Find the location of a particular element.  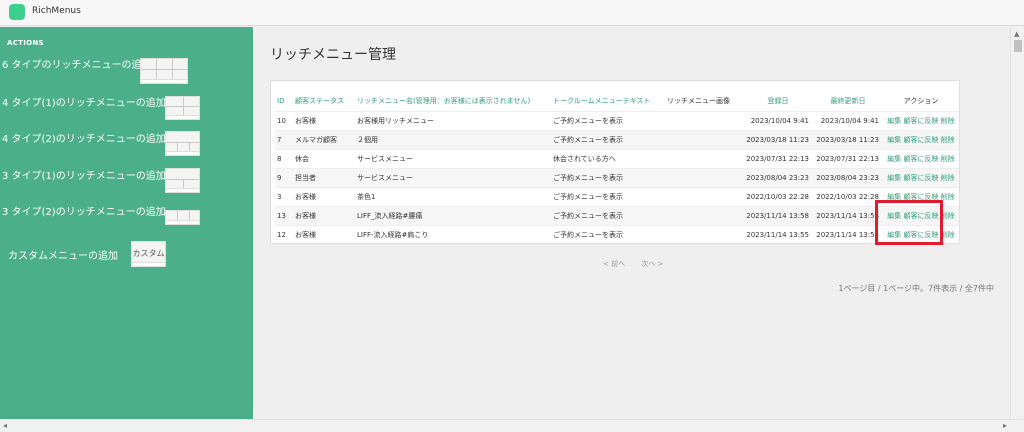

scroll-left-icon: ◂ is located at coordinates (5, 425).